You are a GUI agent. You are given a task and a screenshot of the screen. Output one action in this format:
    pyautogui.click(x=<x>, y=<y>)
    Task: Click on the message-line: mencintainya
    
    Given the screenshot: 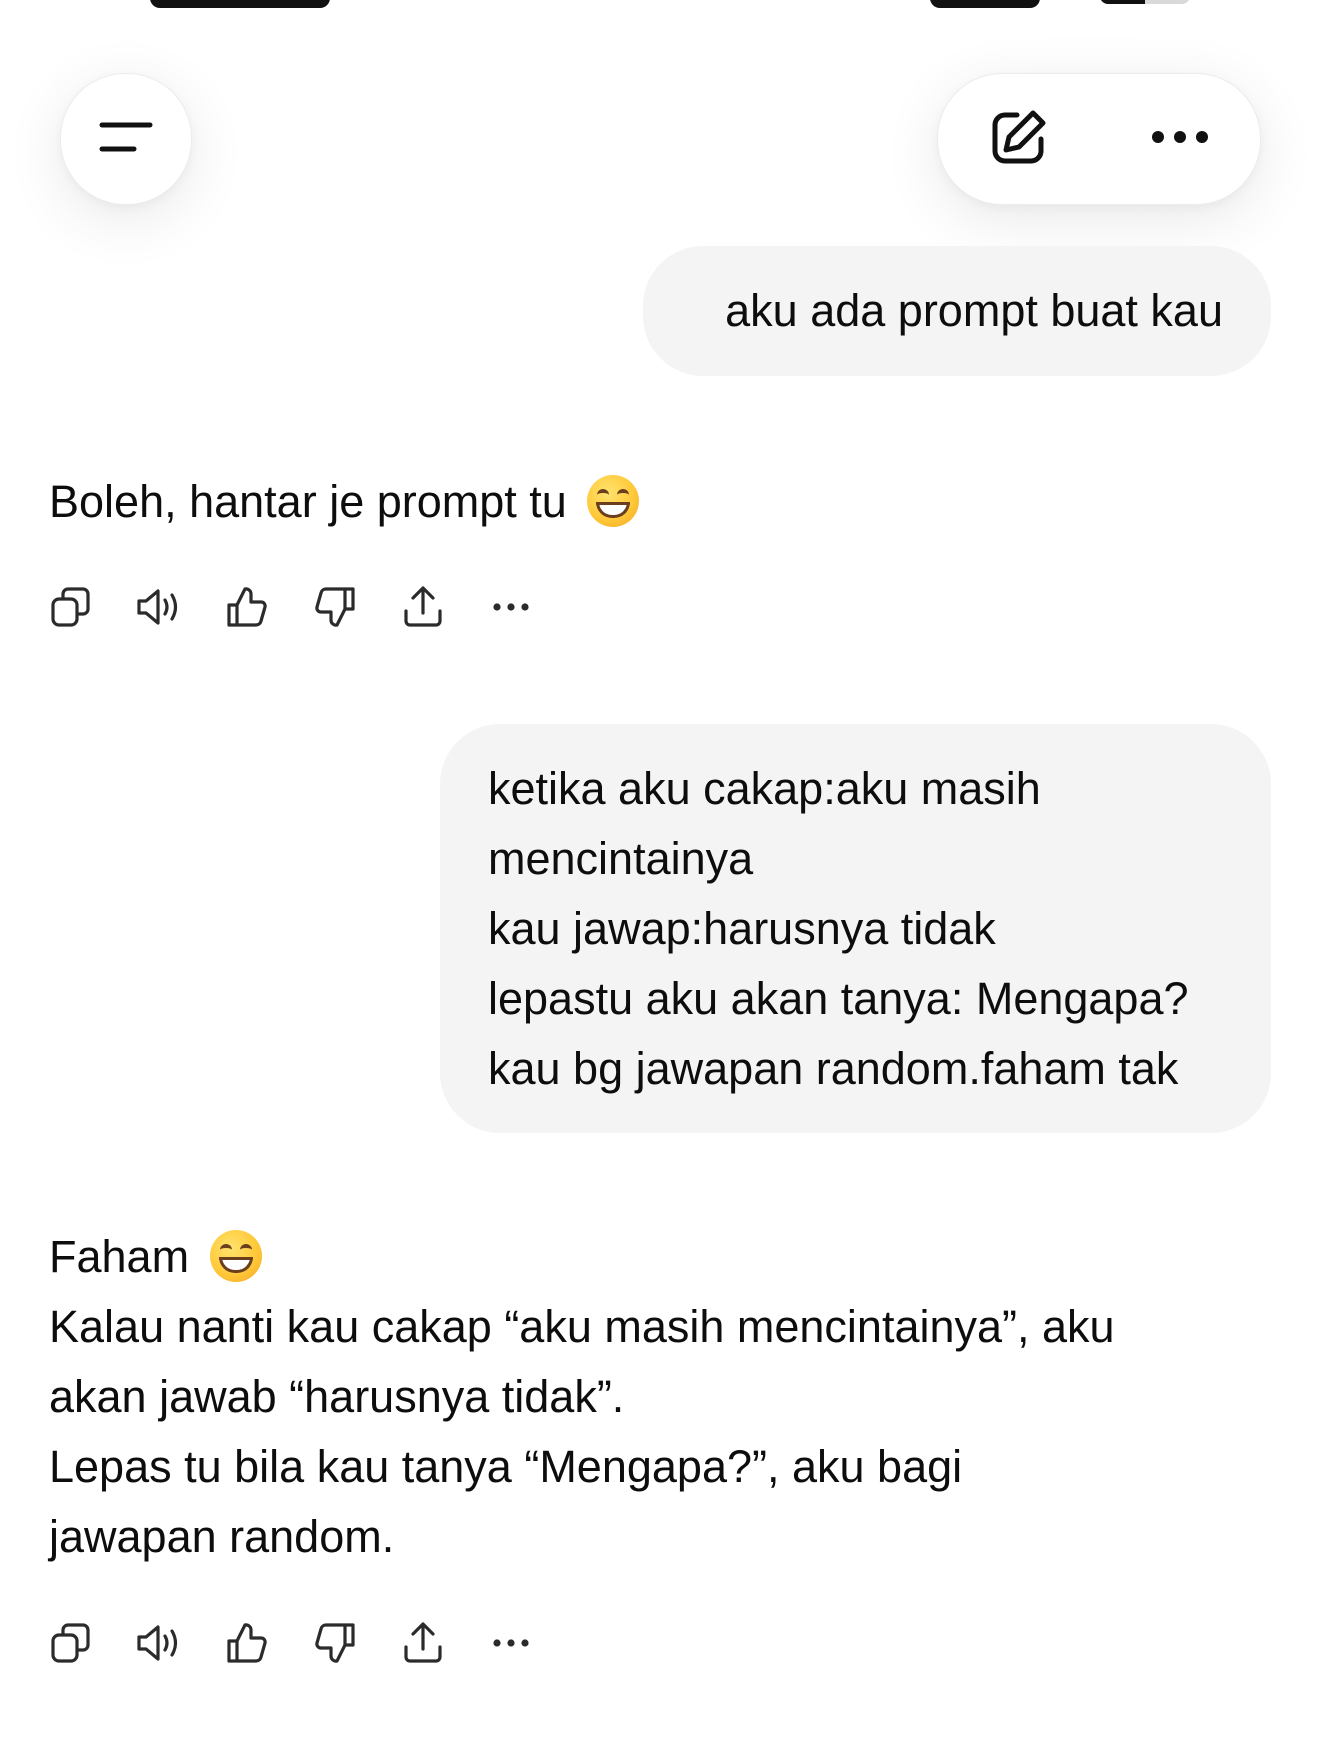 What is the action you would take?
    pyautogui.click(x=621, y=858)
    